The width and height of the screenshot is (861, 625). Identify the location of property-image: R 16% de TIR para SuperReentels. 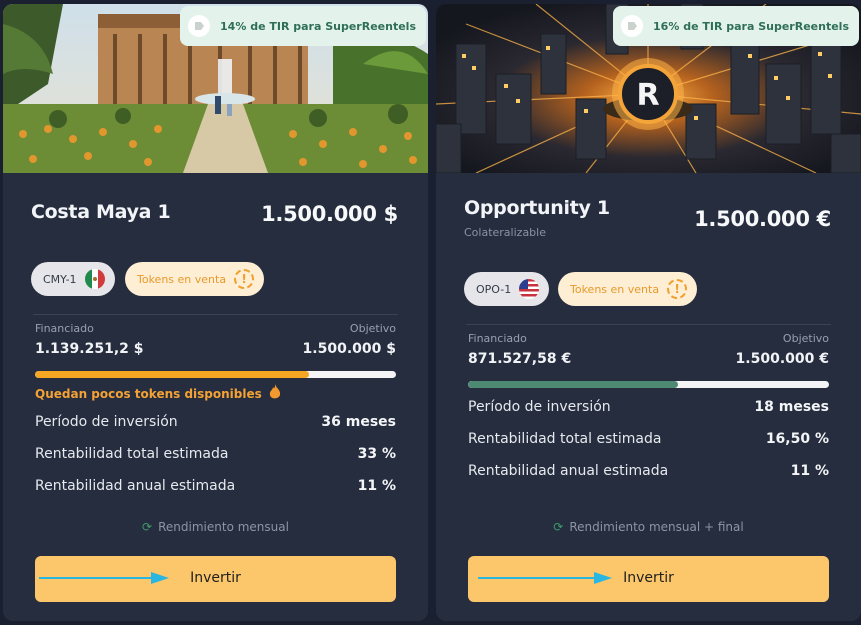
(648, 88).